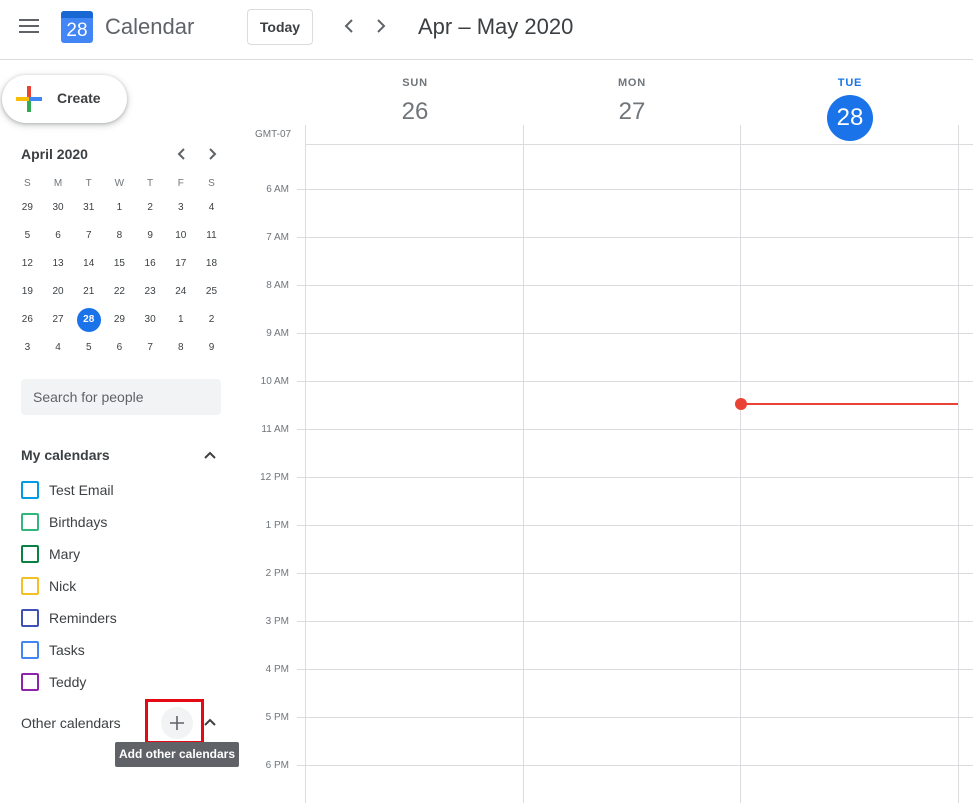 This screenshot has height=803, width=973. What do you see at coordinates (211, 238) in the screenshot?
I see `mini-day: 11` at bounding box center [211, 238].